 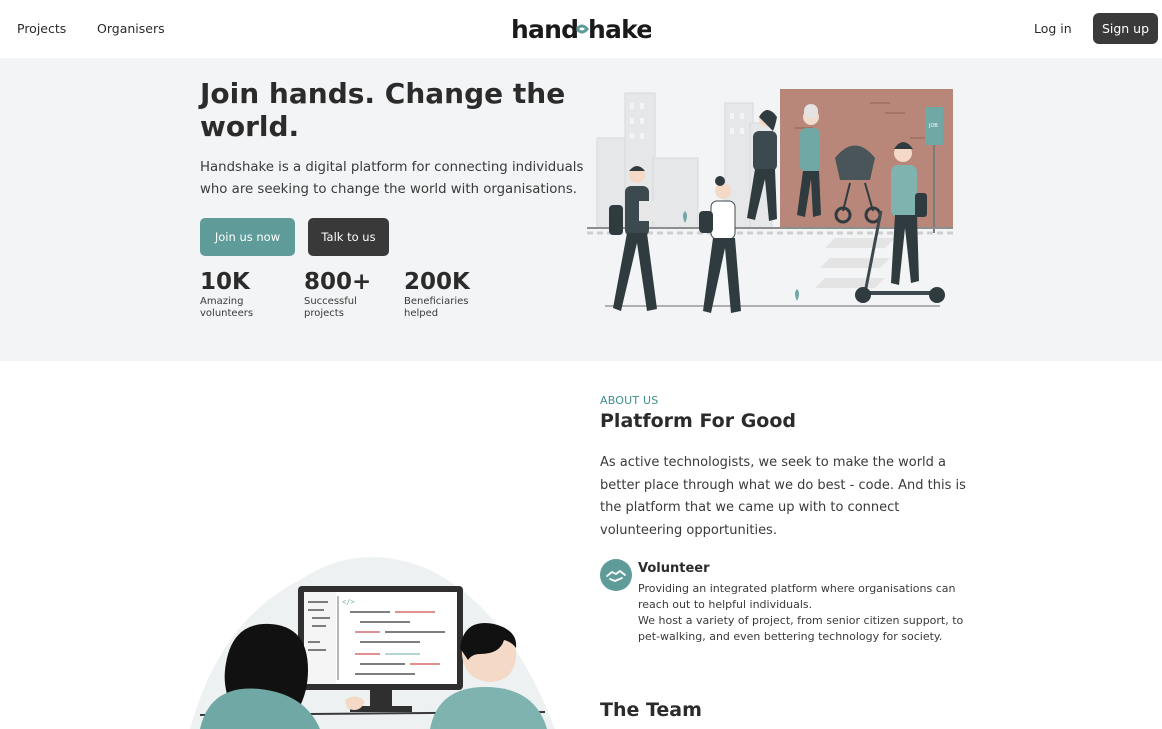 What do you see at coordinates (383, 110) in the screenshot?
I see `hero-title: Join hands. Change the world.` at bounding box center [383, 110].